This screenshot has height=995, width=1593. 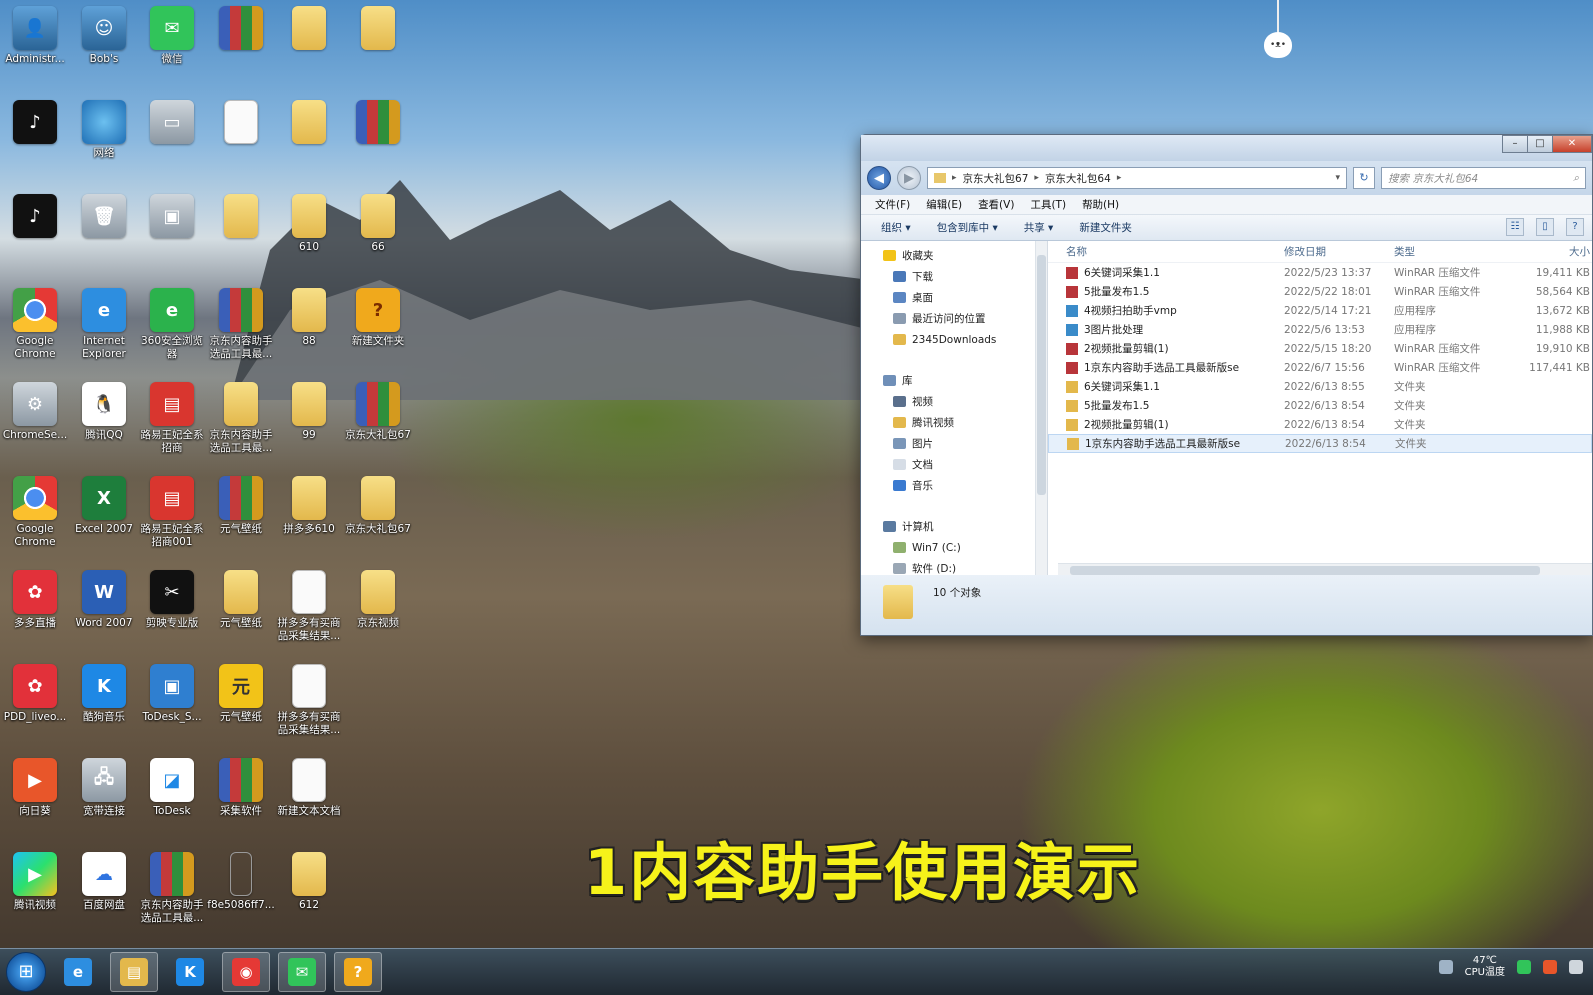 I want to click on nav-item: 腾讯视频, so click(x=954, y=422).